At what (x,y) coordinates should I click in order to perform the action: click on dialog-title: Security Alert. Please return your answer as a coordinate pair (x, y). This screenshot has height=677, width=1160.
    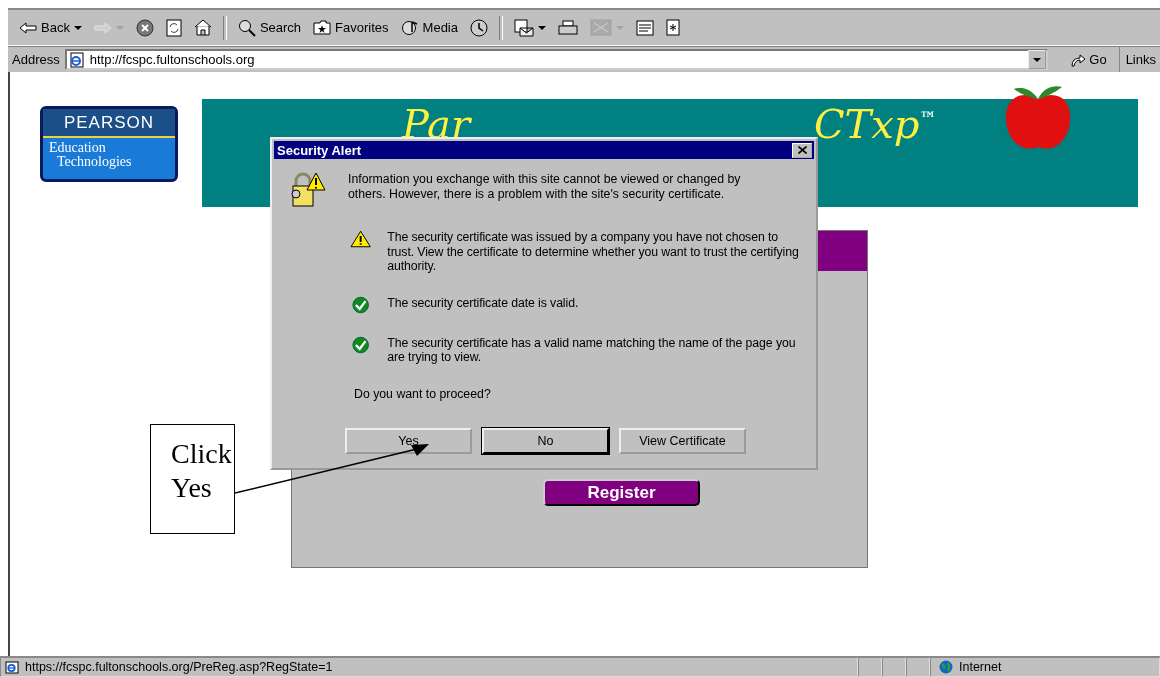
    Looking at the image, I should click on (319, 150).